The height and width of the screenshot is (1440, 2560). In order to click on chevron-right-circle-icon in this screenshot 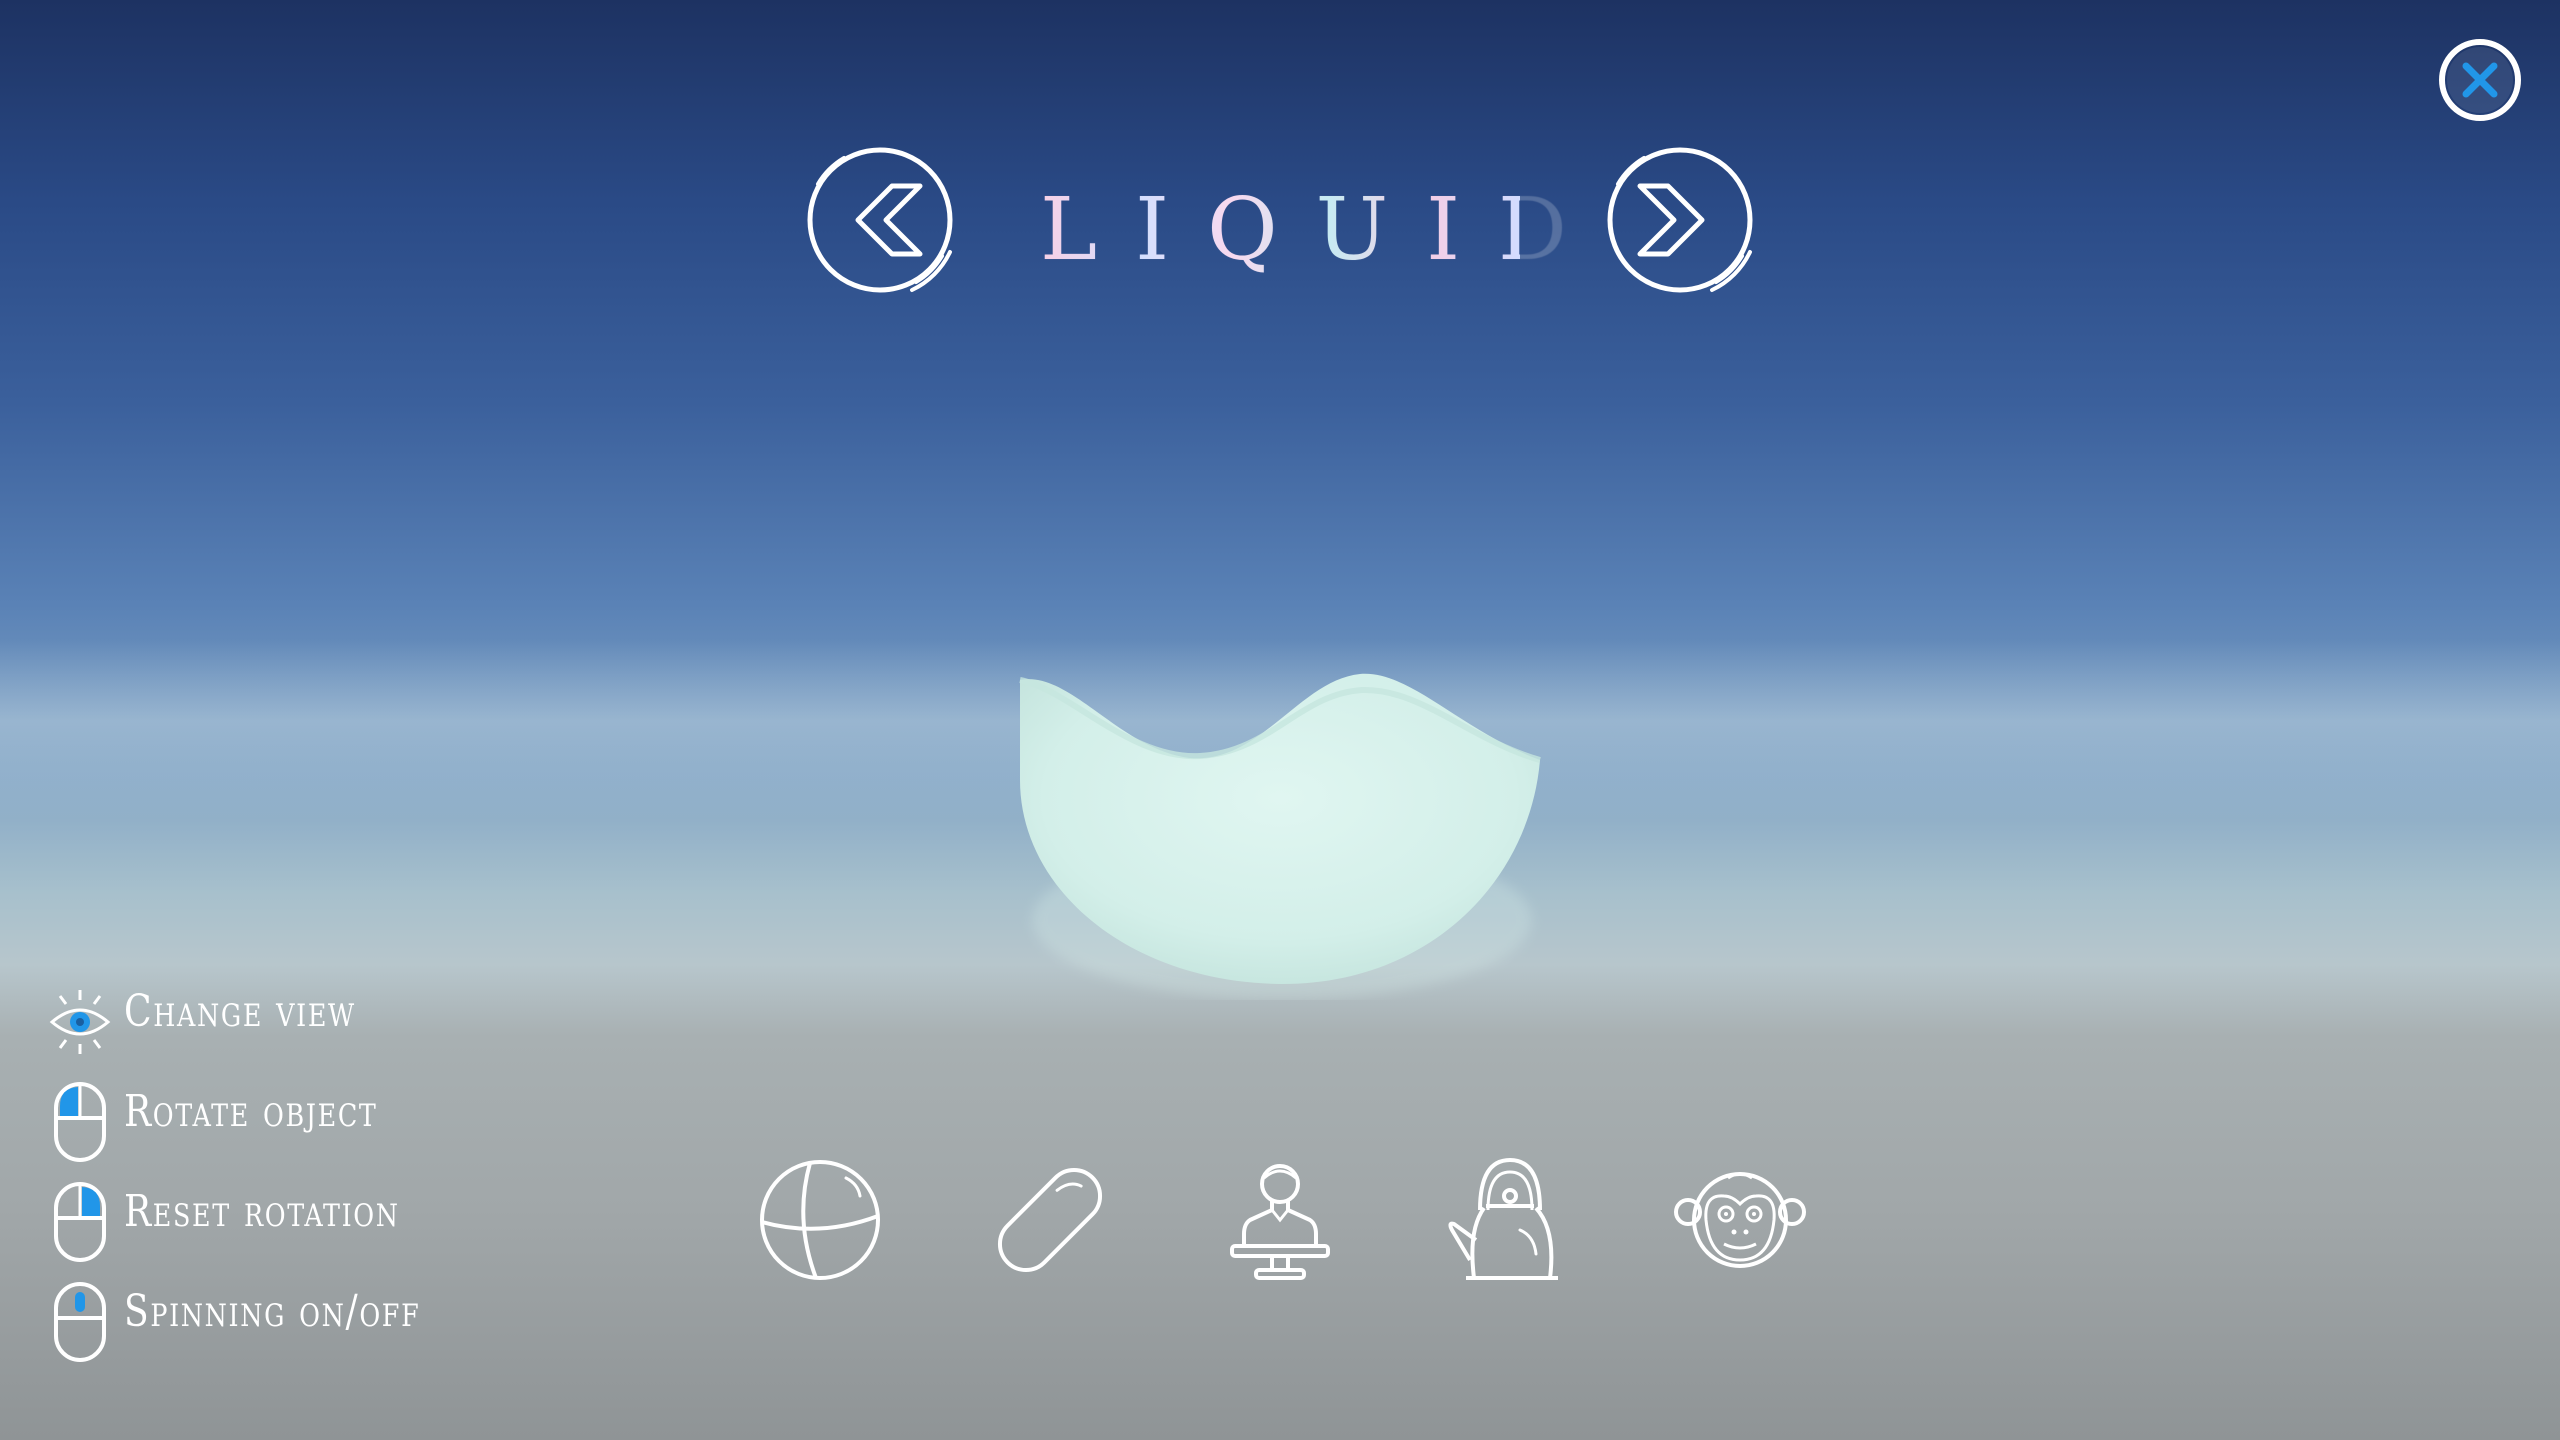, I will do `click(1680, 220)`.